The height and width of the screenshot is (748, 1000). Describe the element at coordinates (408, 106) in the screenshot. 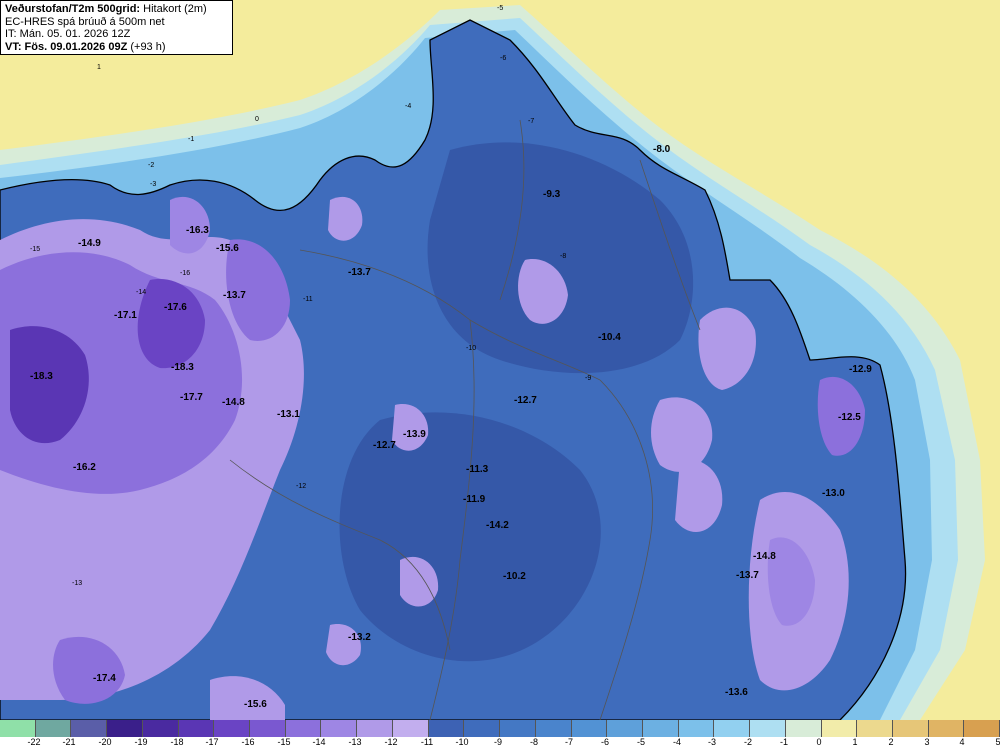

I see `contour-label: -4` at that location.